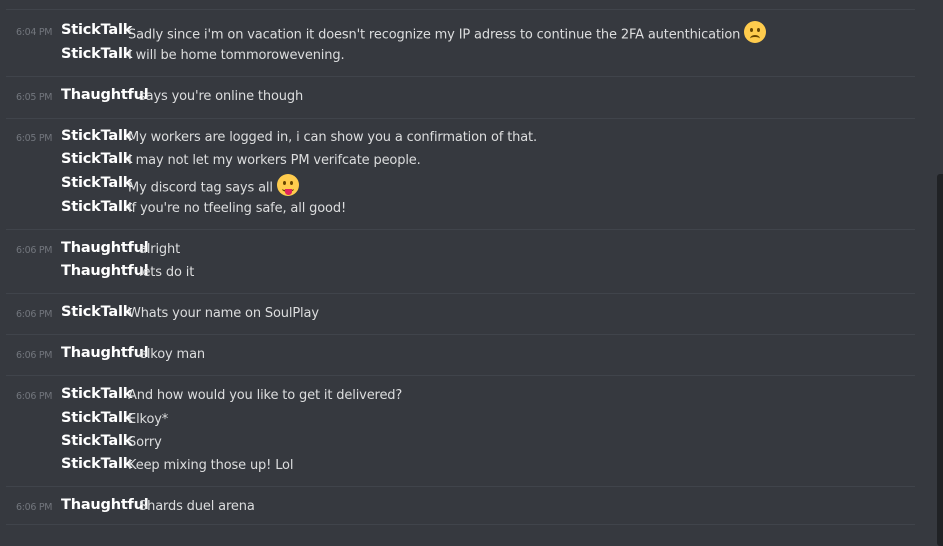  I want to click on message-text: Whats your name on SoulPlay, so click(223, 313).